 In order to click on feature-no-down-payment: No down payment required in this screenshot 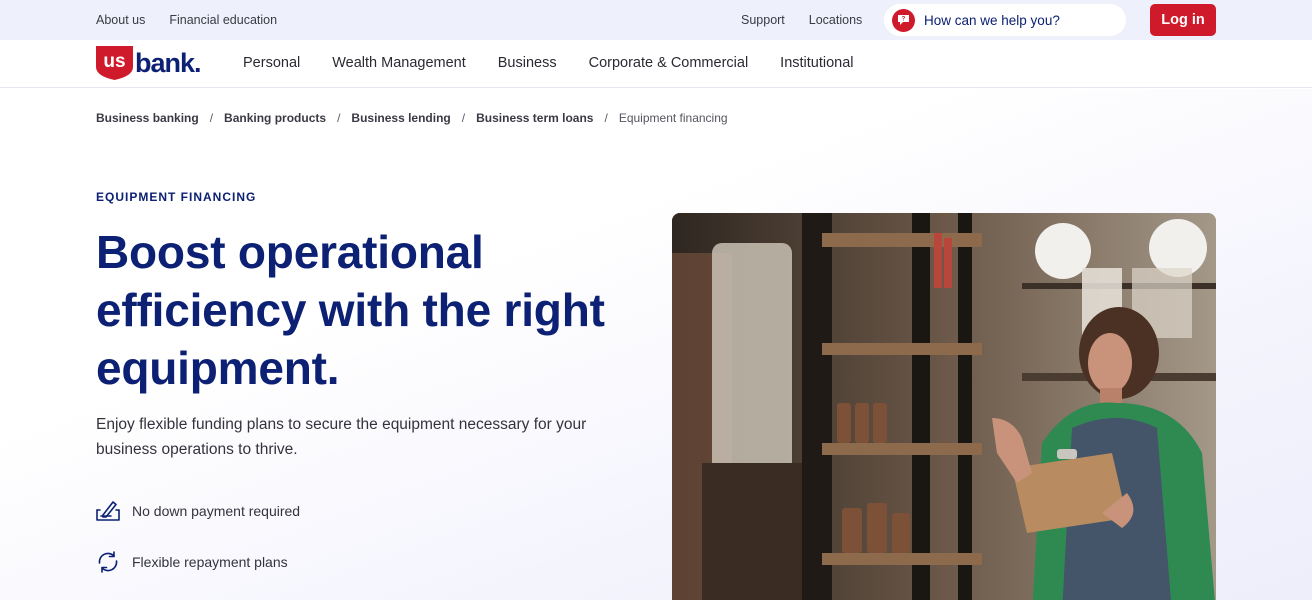, I will do `click(198, 511)`.